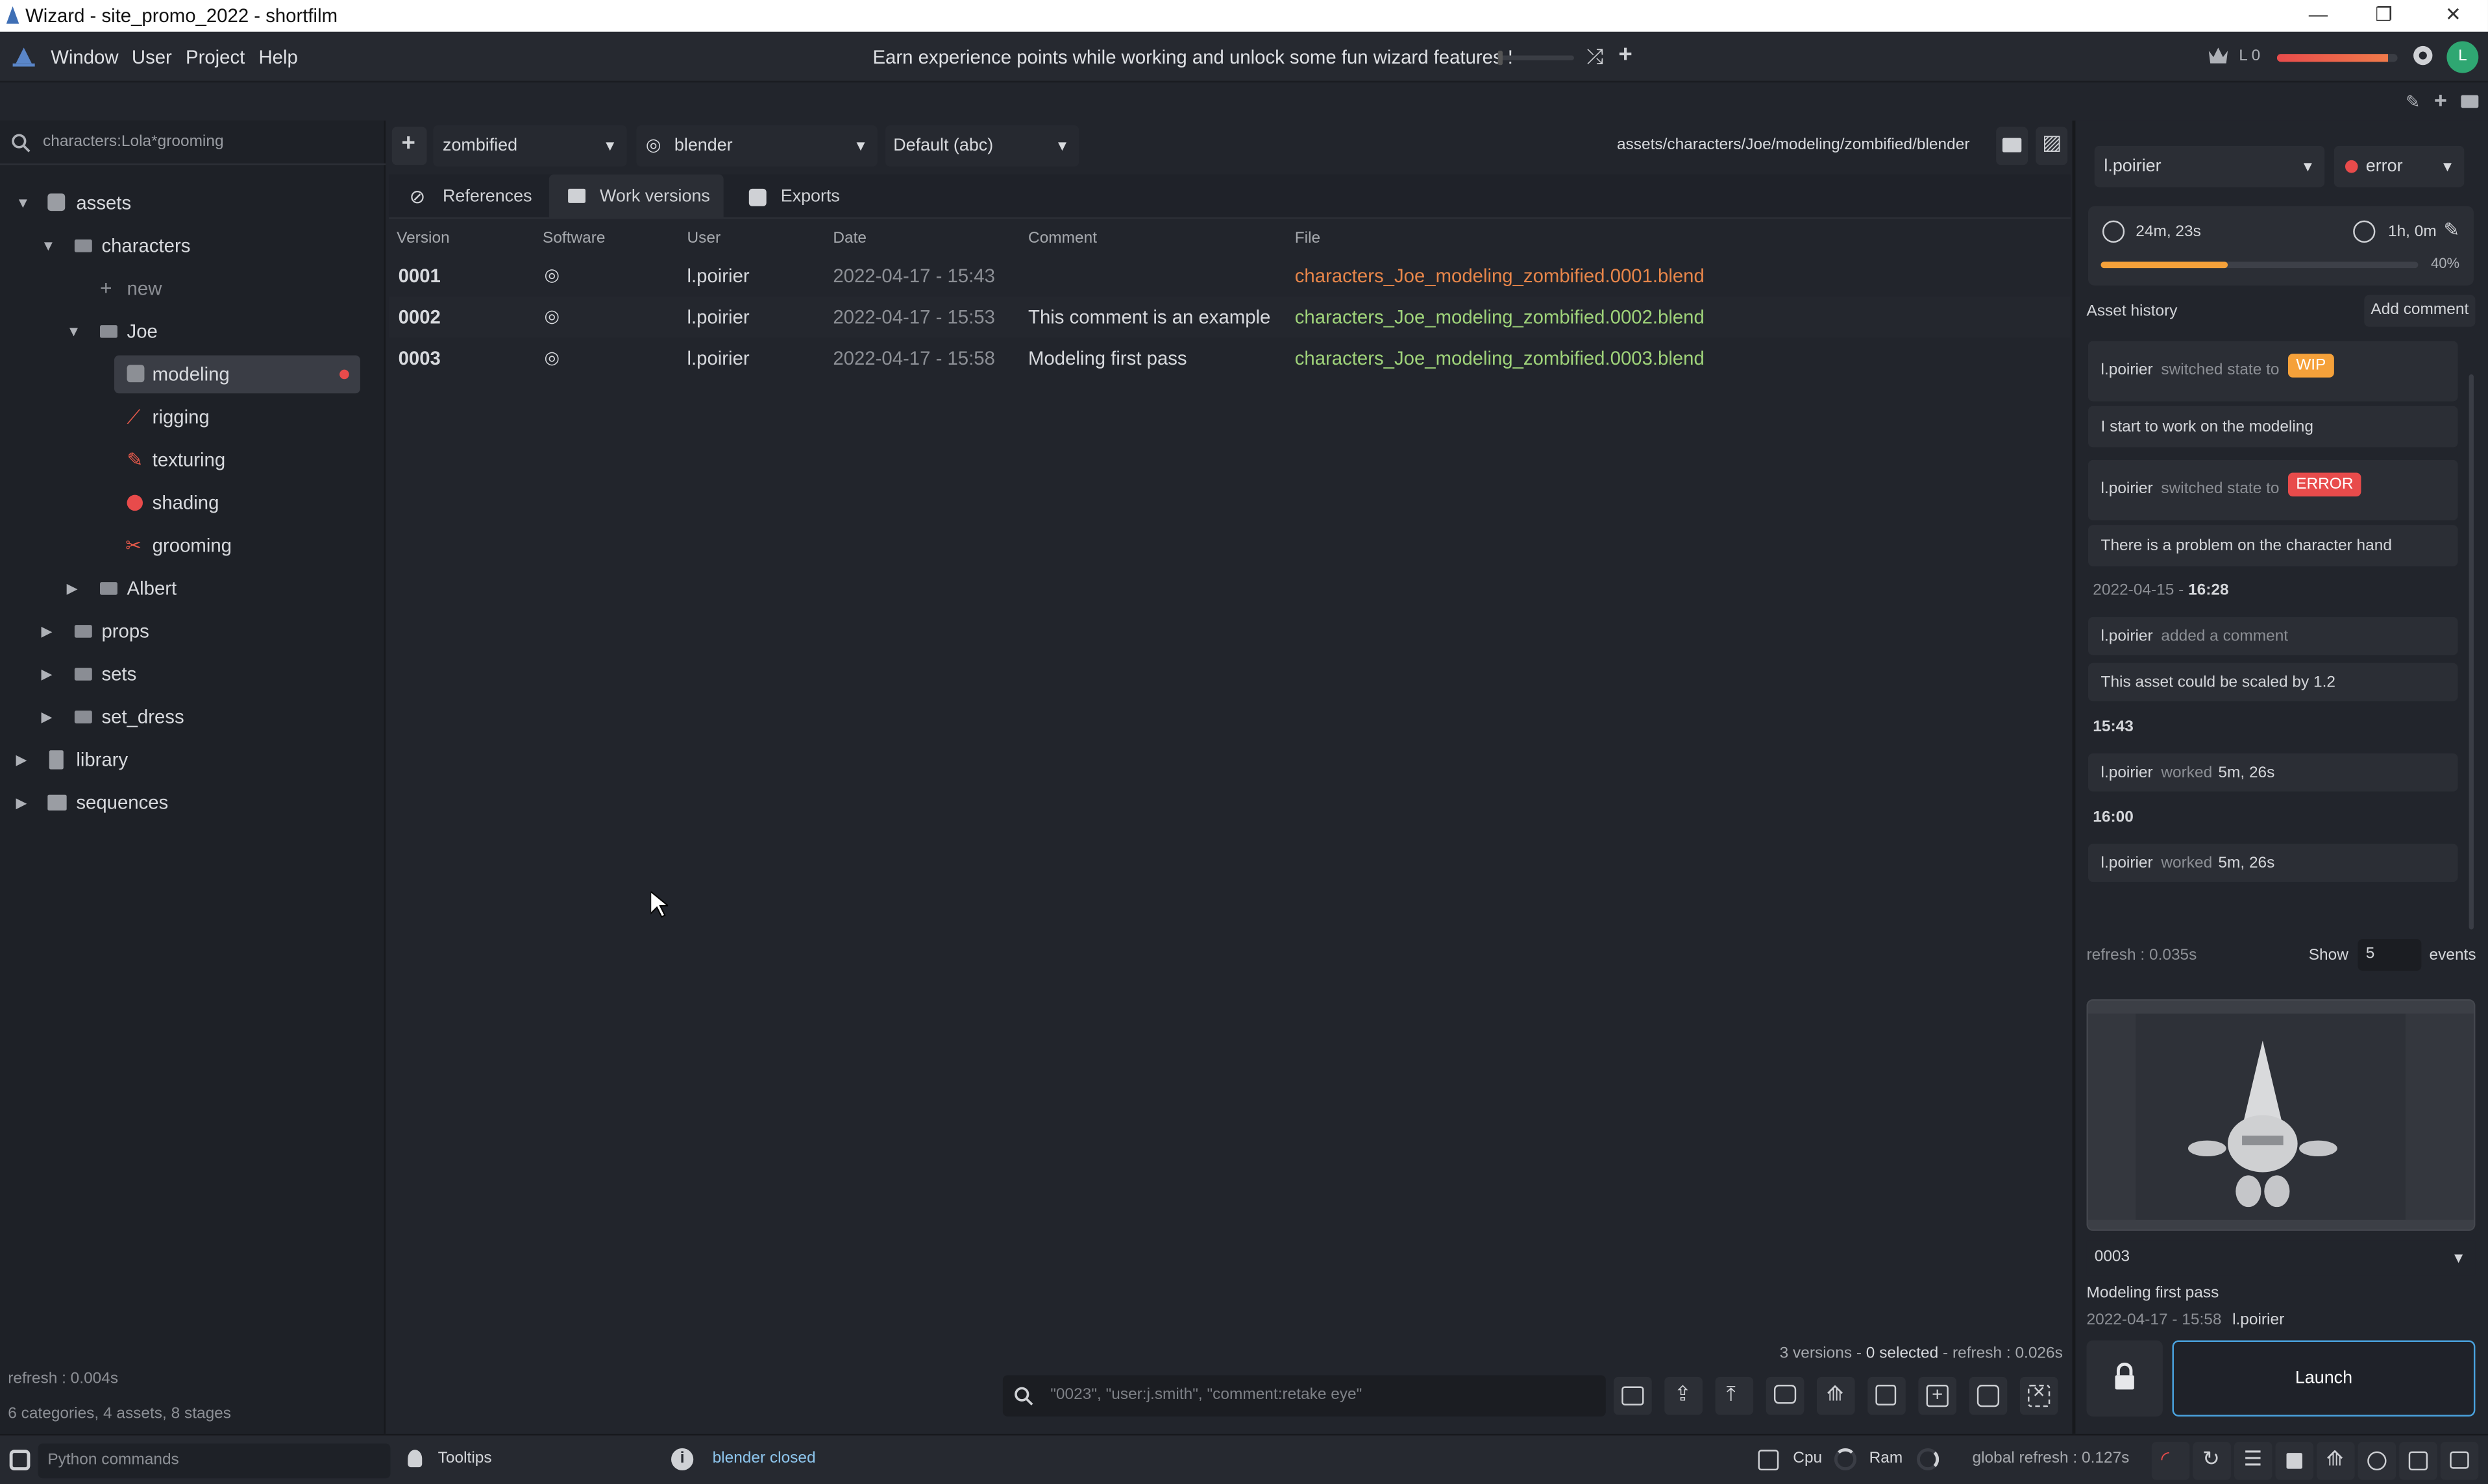 The image size is (2488, 1484). I want to click on tree-item-grooming: ✂ grooming, so click(237, 546).